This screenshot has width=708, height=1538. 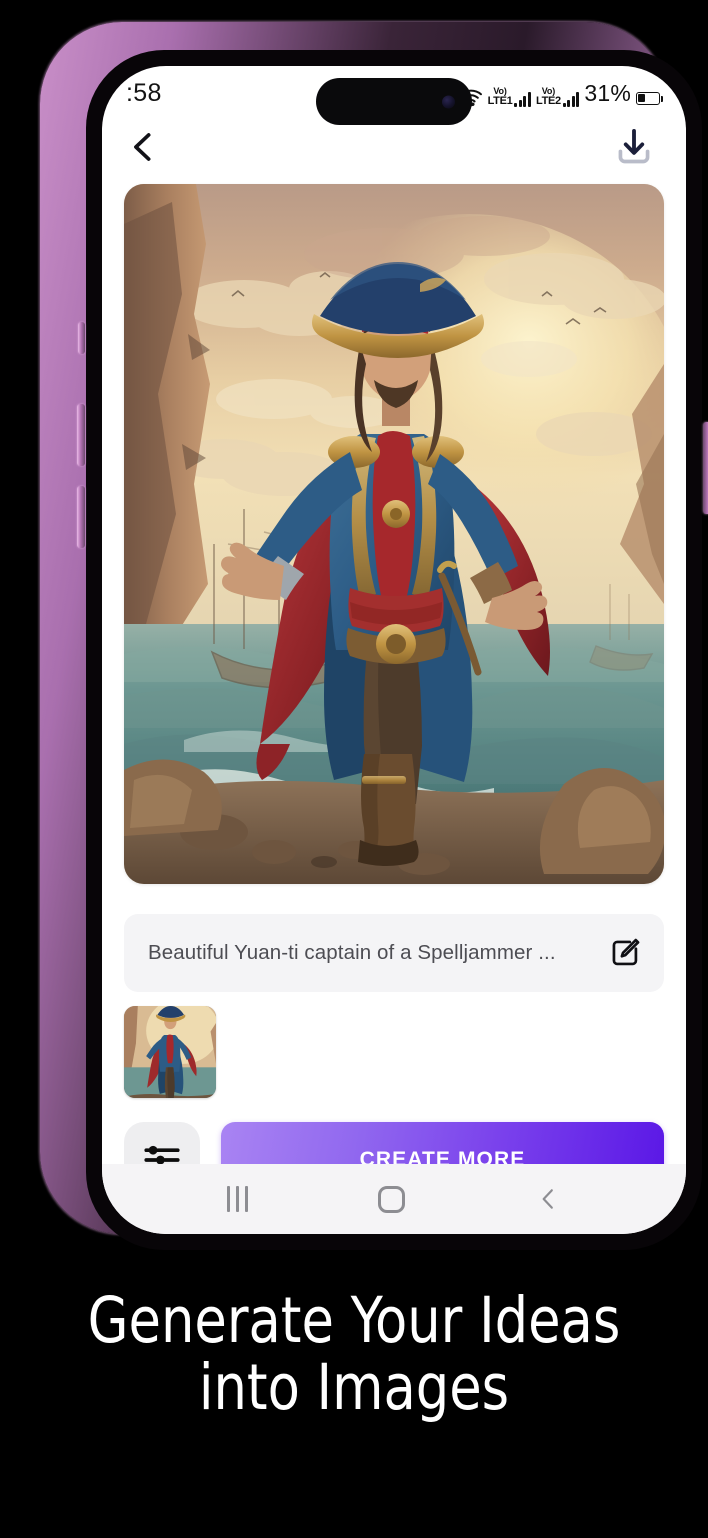 What do you see at coordinates (81, 517) in the screenshot?
I see `volume-down-button` at bounding box center [81, 517].